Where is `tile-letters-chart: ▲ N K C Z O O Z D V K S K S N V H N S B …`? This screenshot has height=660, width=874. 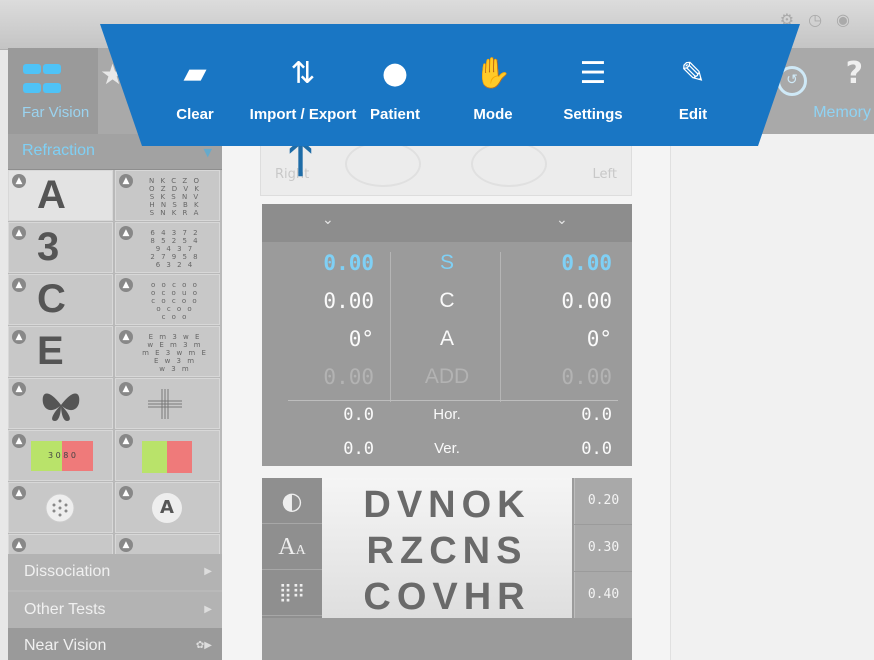
tile-letters-chart: ▲ N K C Z O O Z D V K S K S N V H N S B … is located at coordinates (167, 195).